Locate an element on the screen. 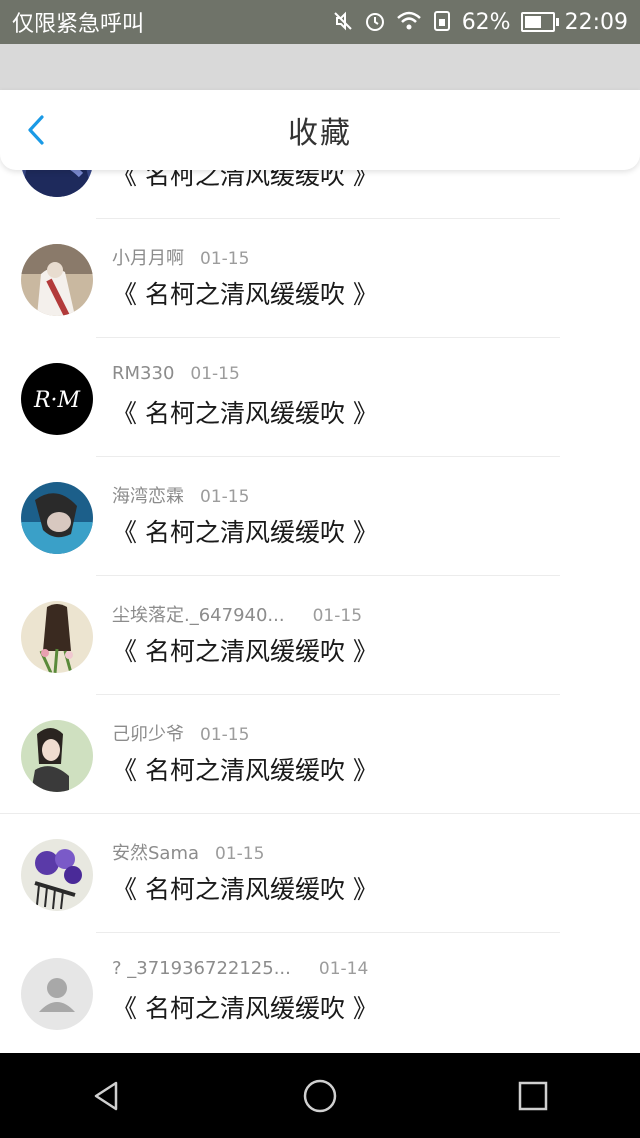  item-meta: 尘埃落定._647940... 01-15 is located at coordinates (237, 614).